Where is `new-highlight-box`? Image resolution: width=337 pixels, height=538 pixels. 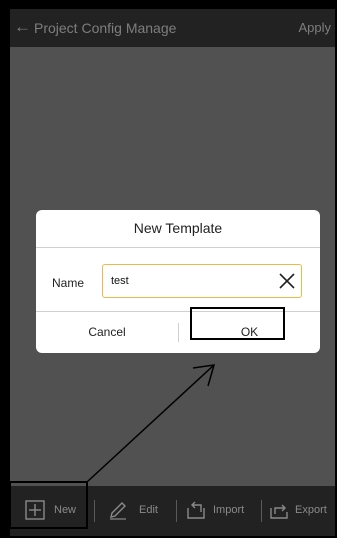 new-highlight-box is located at coordinates (48, 505).